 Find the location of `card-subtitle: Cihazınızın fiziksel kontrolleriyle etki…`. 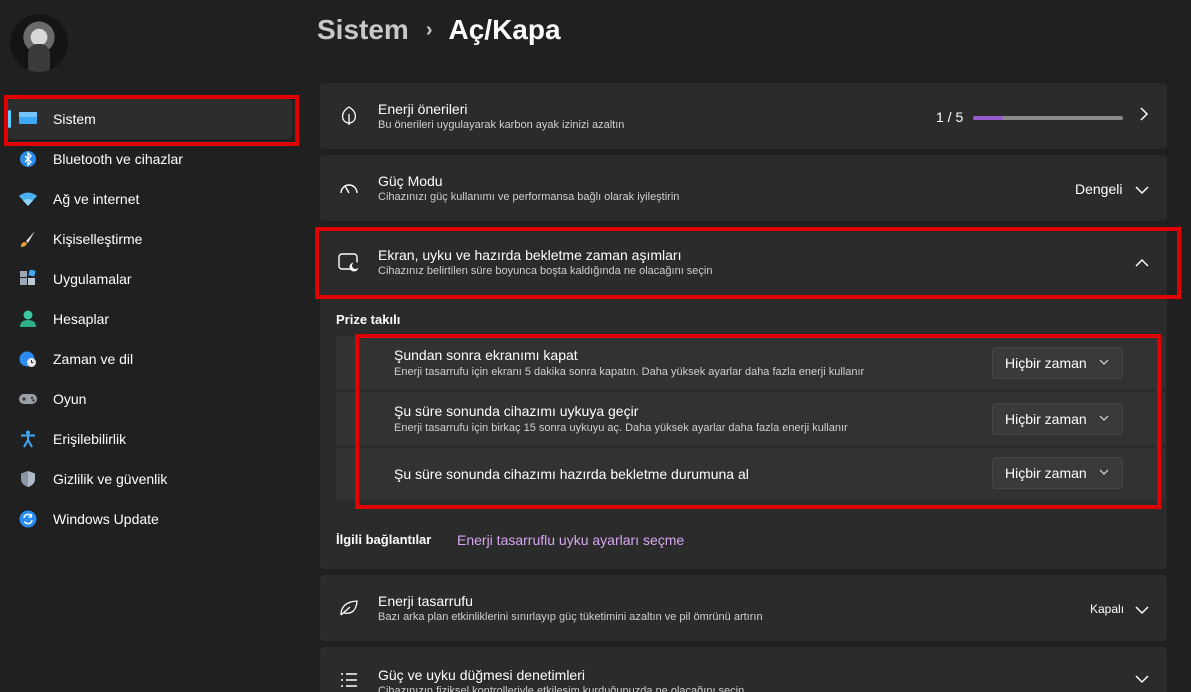

card-subtitle: Cihazınızın fiziksel kontrolleriyle etki… is located at coordinates (561, 688).